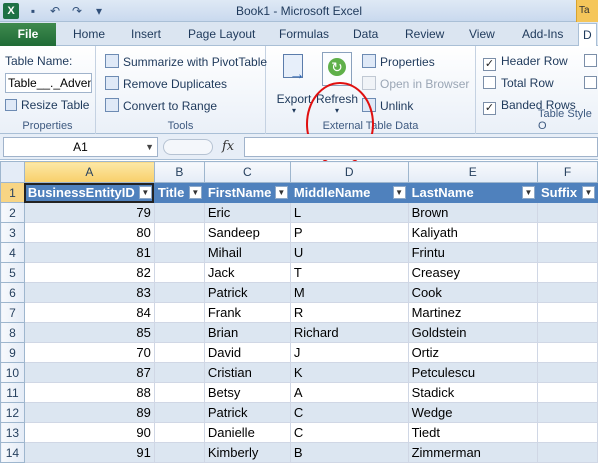  I want to click on table-cell: Frank, so click(247, 312).